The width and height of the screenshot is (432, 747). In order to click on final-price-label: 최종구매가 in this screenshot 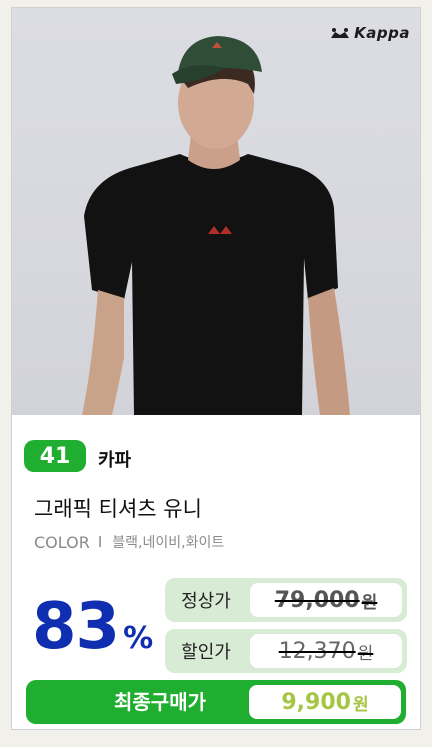, I will do `click(160, 702)`.